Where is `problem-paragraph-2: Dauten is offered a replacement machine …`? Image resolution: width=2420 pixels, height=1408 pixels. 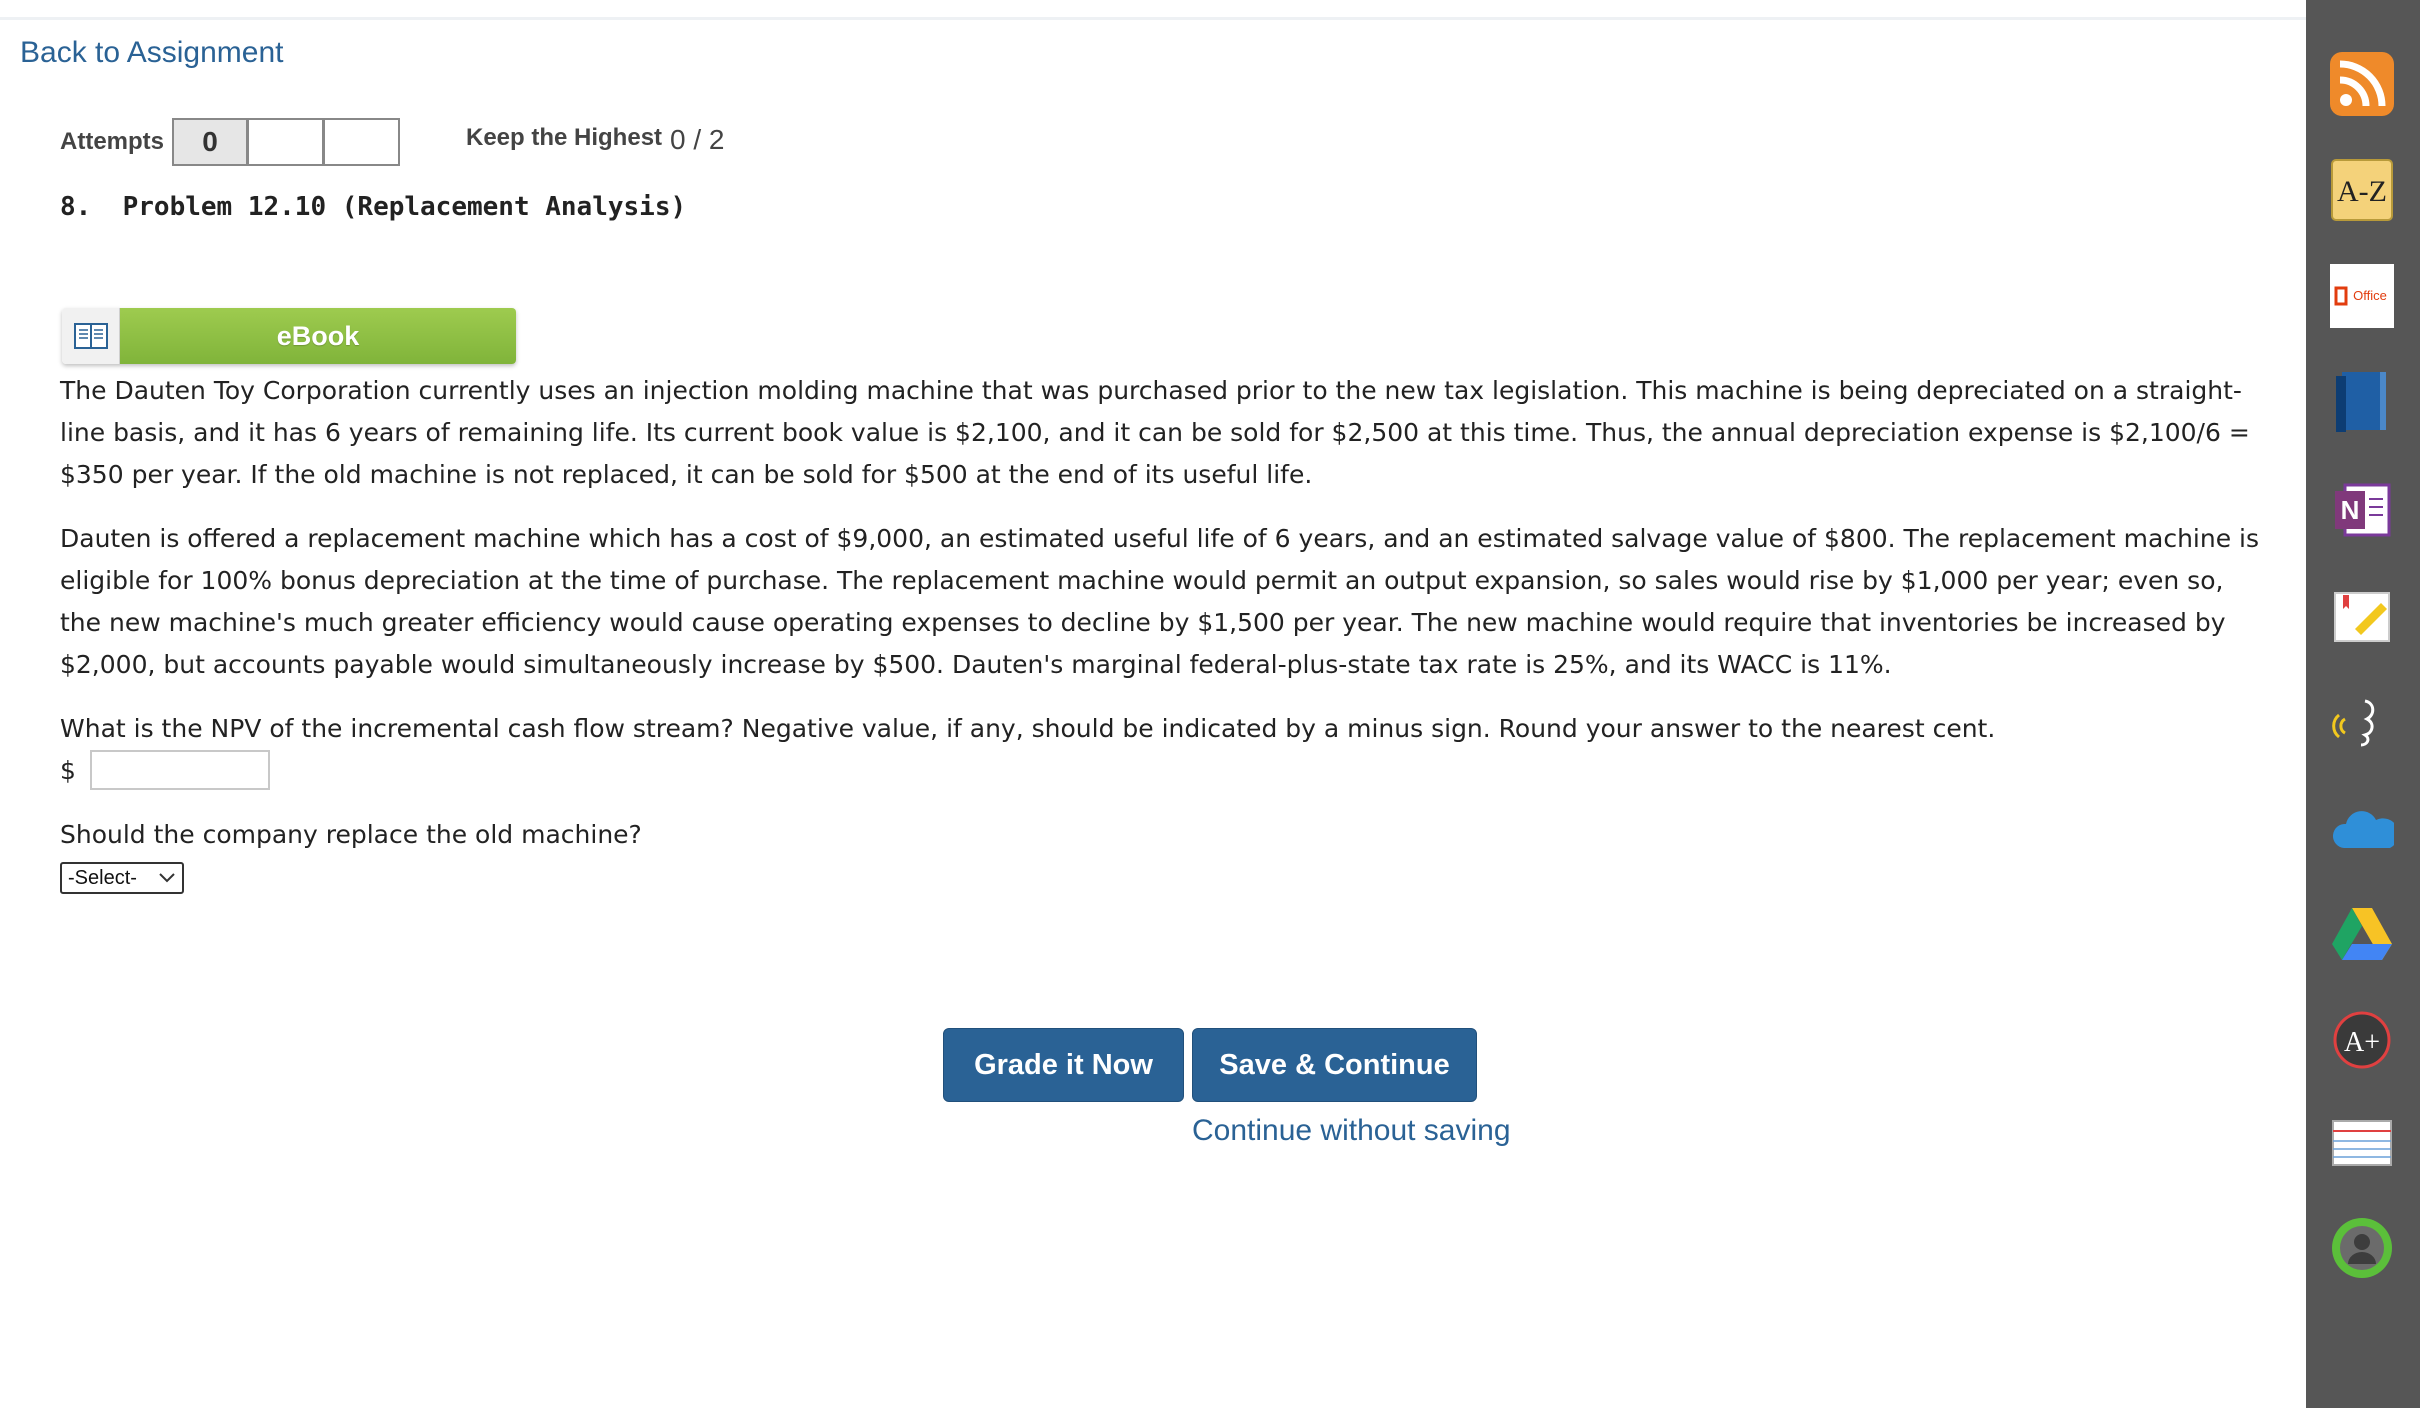 problem-paragraph-2: Dauten is offered a replacement machine … is located at coordinates (1160, 601).